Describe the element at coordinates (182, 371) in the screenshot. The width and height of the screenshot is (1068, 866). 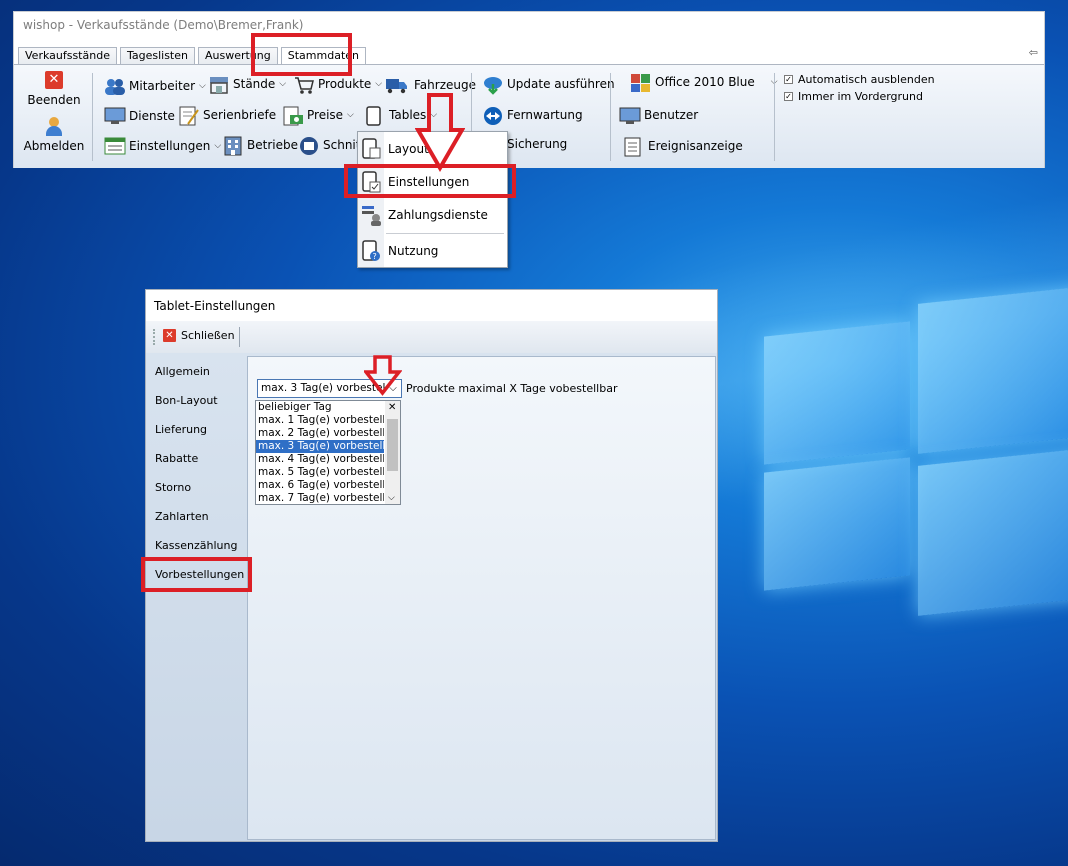
I see `nav-allgemein: Allgemein` at that location.